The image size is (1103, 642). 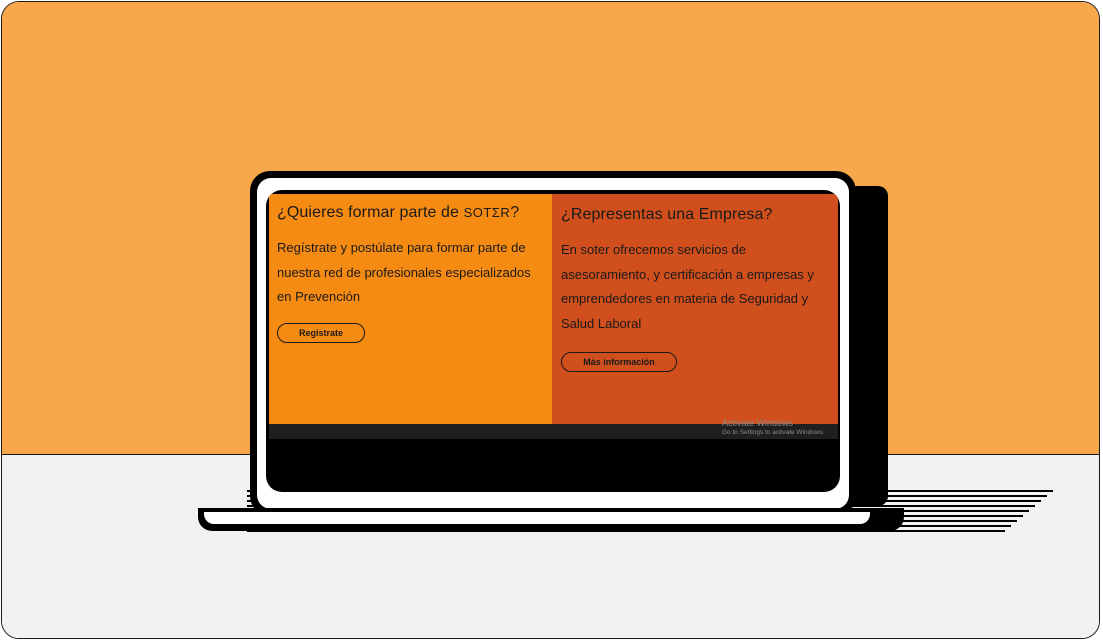 What do you see at coordinates (871, 346) in the screenshot?
I see `laptop-shadow` at bounding box center [871, 346].